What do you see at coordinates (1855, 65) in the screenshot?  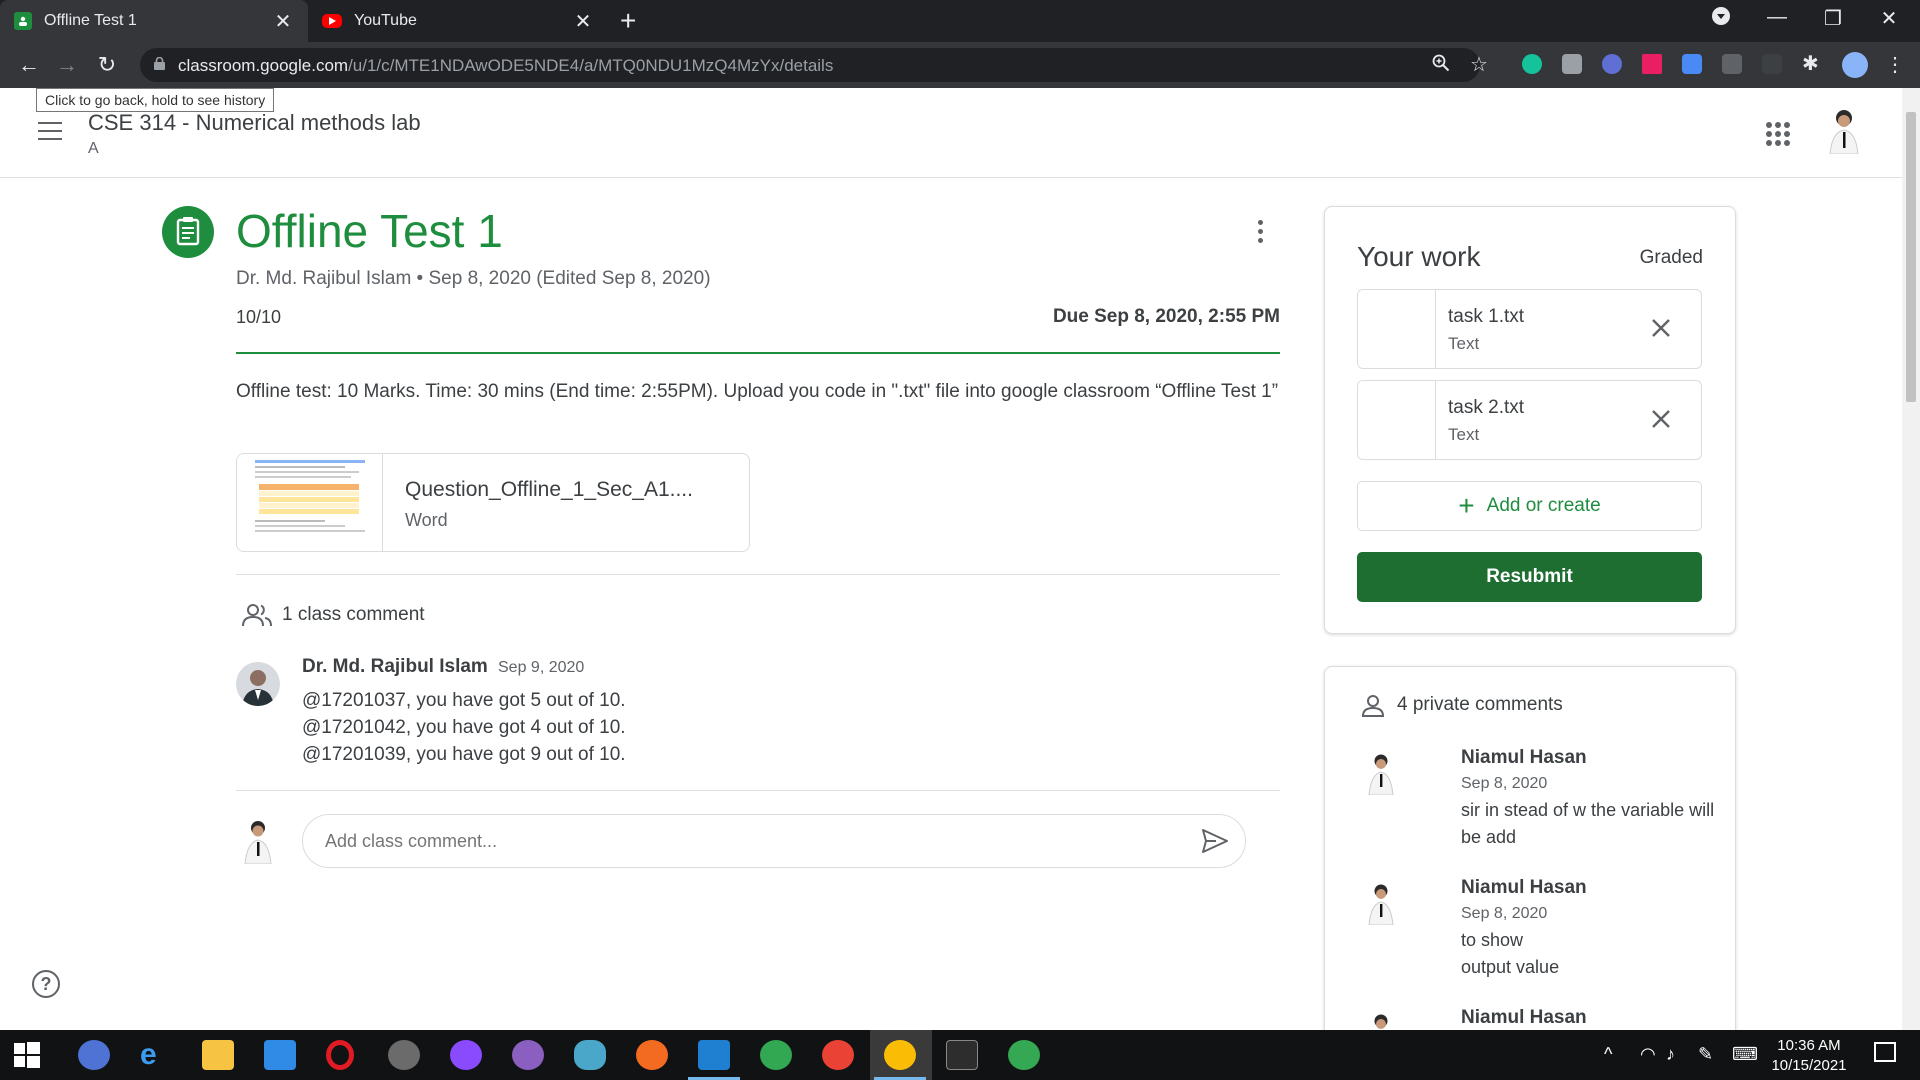 I see `profile-avatar-icon` at bounding box center [1855, 65].